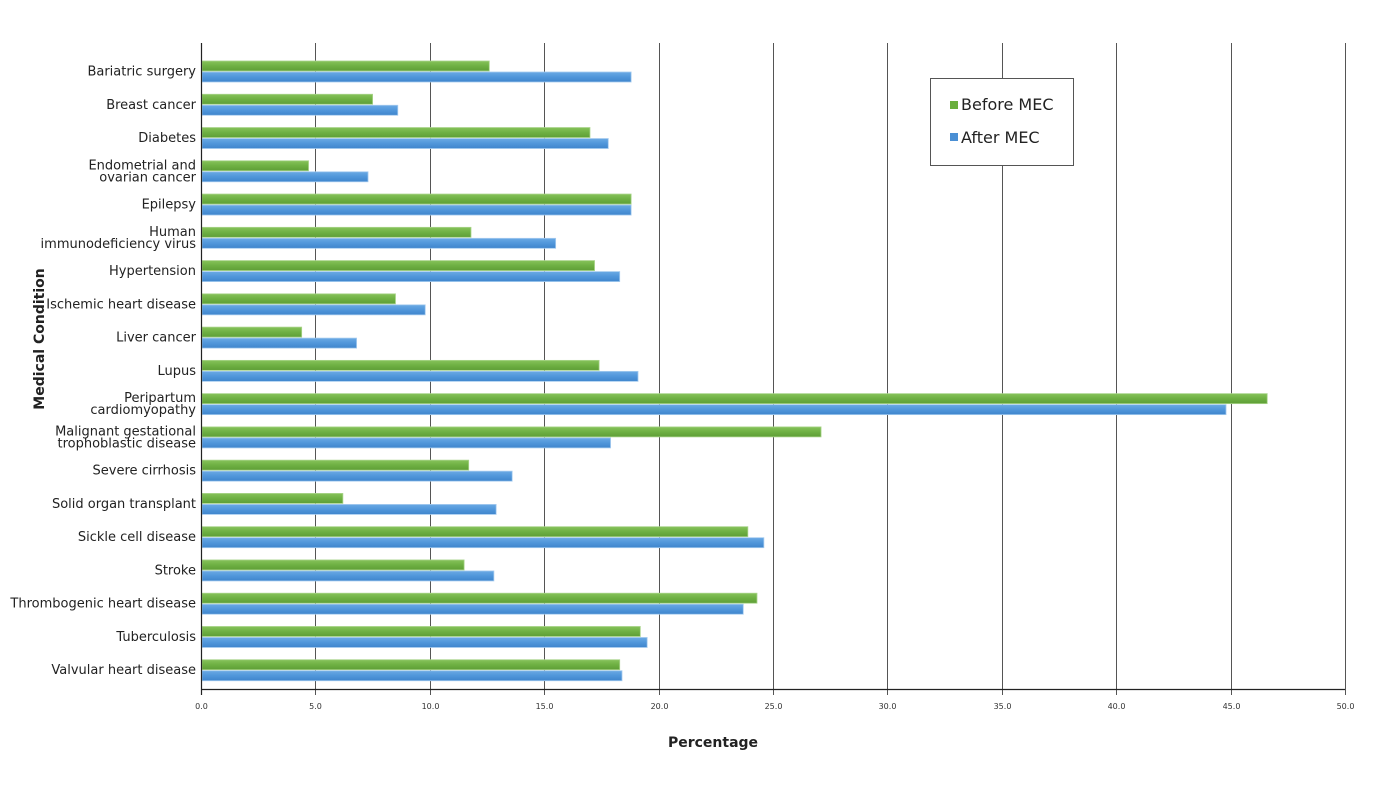  What do you see at coordinates (121, 304) in the screenshot?
I see `category-label: Ischemic heart disease` at bounding box center [121, 304].